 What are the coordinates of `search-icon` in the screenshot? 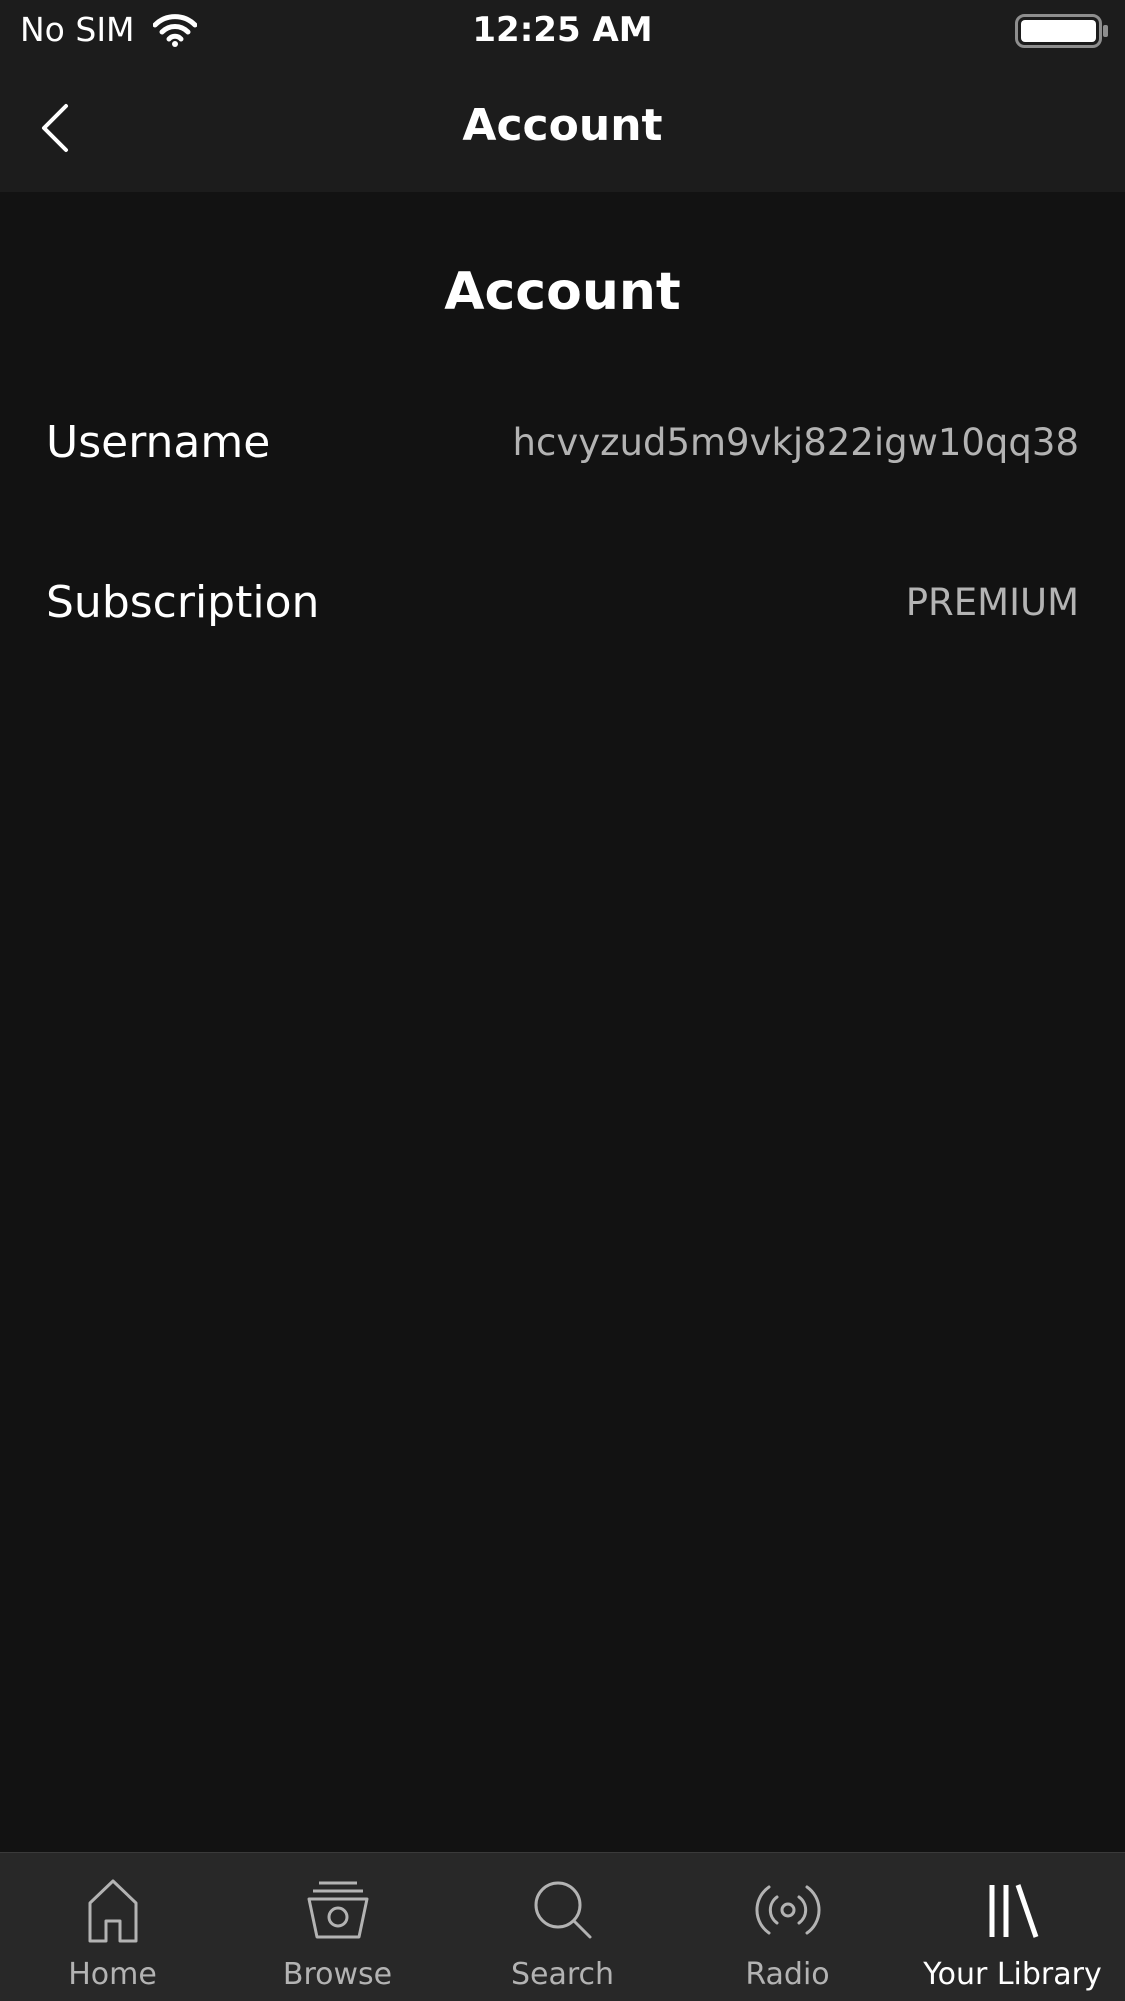 It's located at (562, 1910).